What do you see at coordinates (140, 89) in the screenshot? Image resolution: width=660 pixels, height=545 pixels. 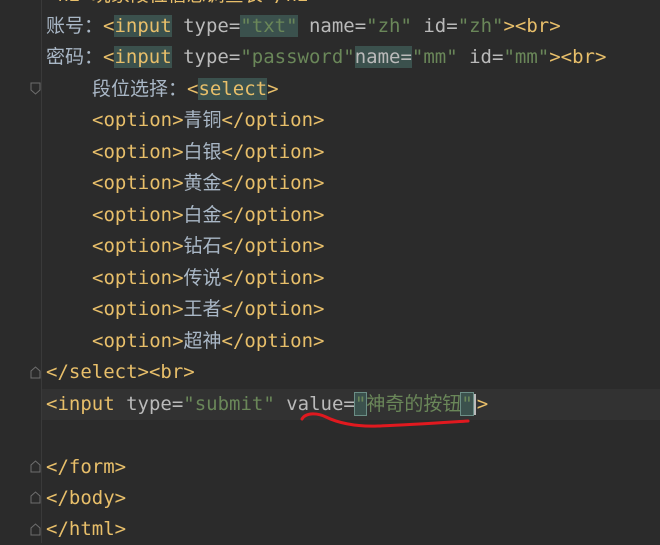 I see `label-text: 段位选择：` at bounding box center [140, 89].